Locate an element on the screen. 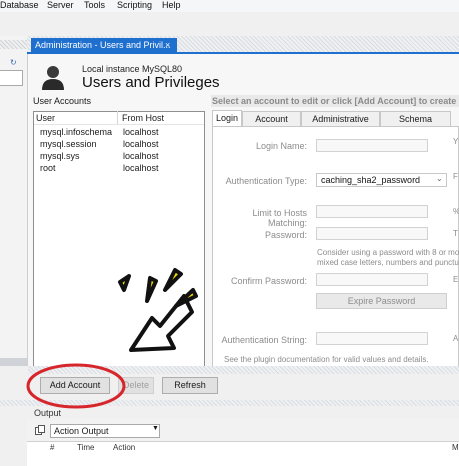  user-avatar-icon is located at coordinates (53, 78).